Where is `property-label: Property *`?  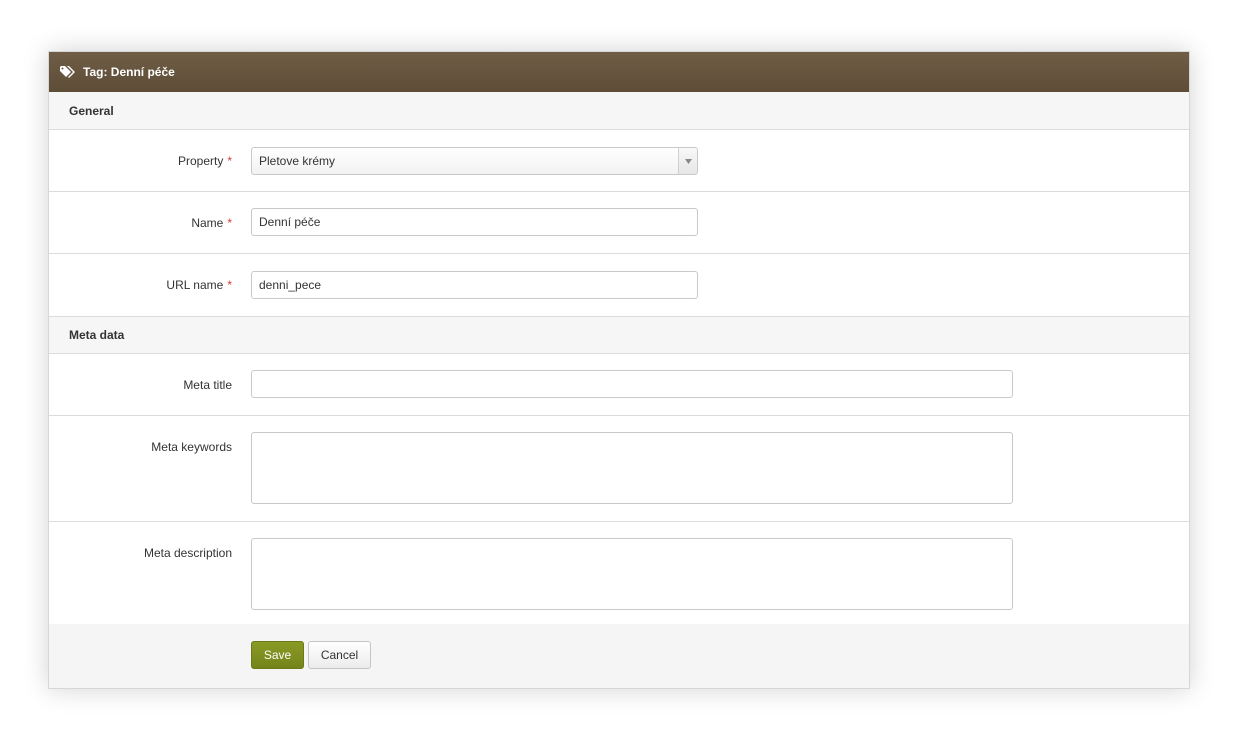
property-label: Property * is located at coordinates (140, 161).